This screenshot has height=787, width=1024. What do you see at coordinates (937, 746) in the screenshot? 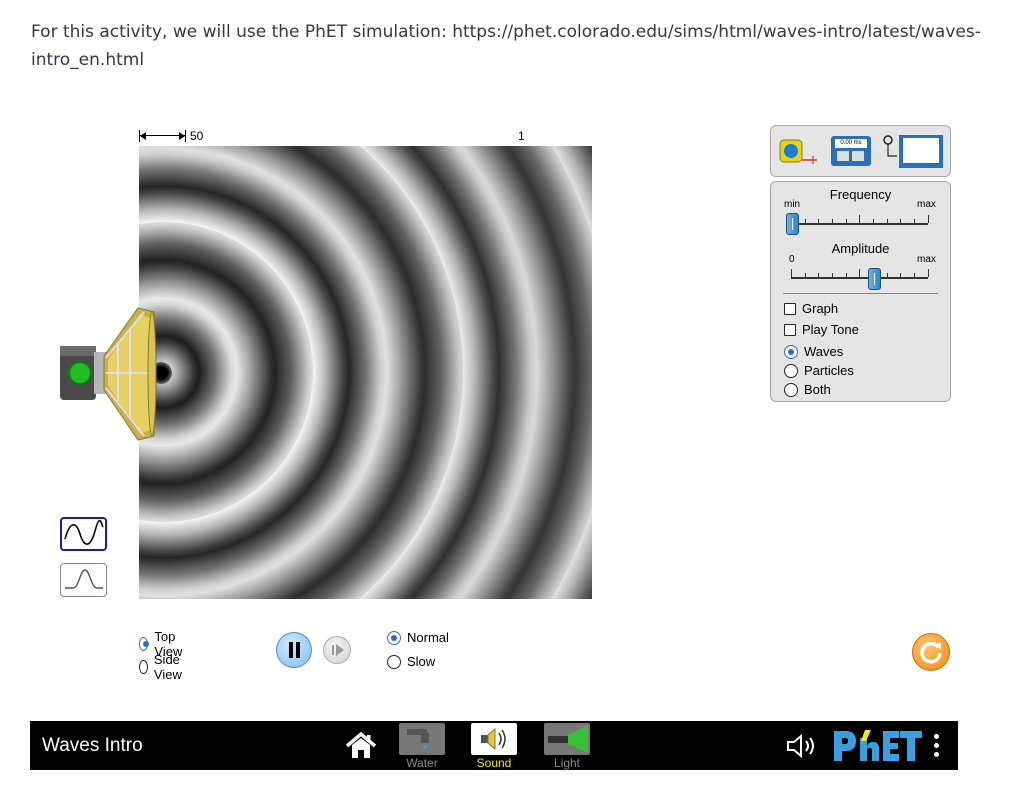
I see `options-menu-button` at bounding box center [937, 746].